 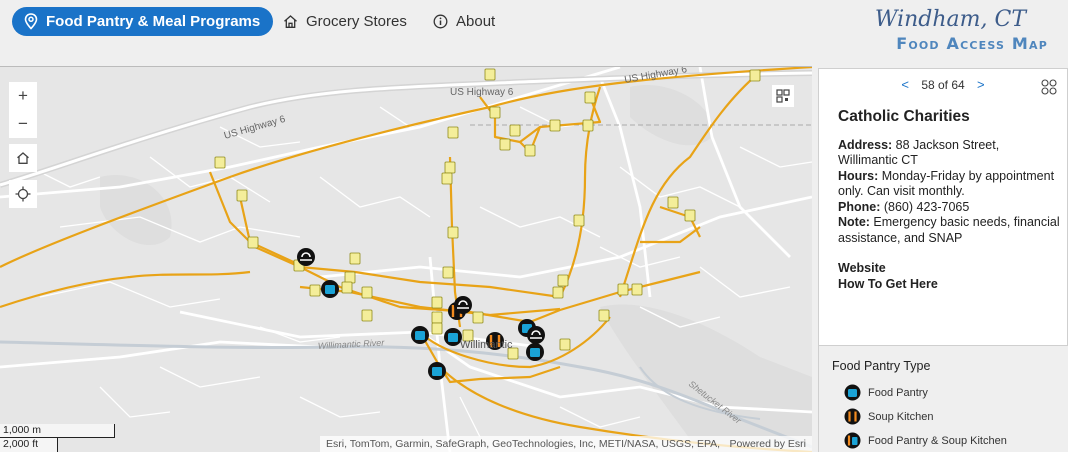 I want to click on phone-value: (860) 423-7065, so click(x=925, y=206).